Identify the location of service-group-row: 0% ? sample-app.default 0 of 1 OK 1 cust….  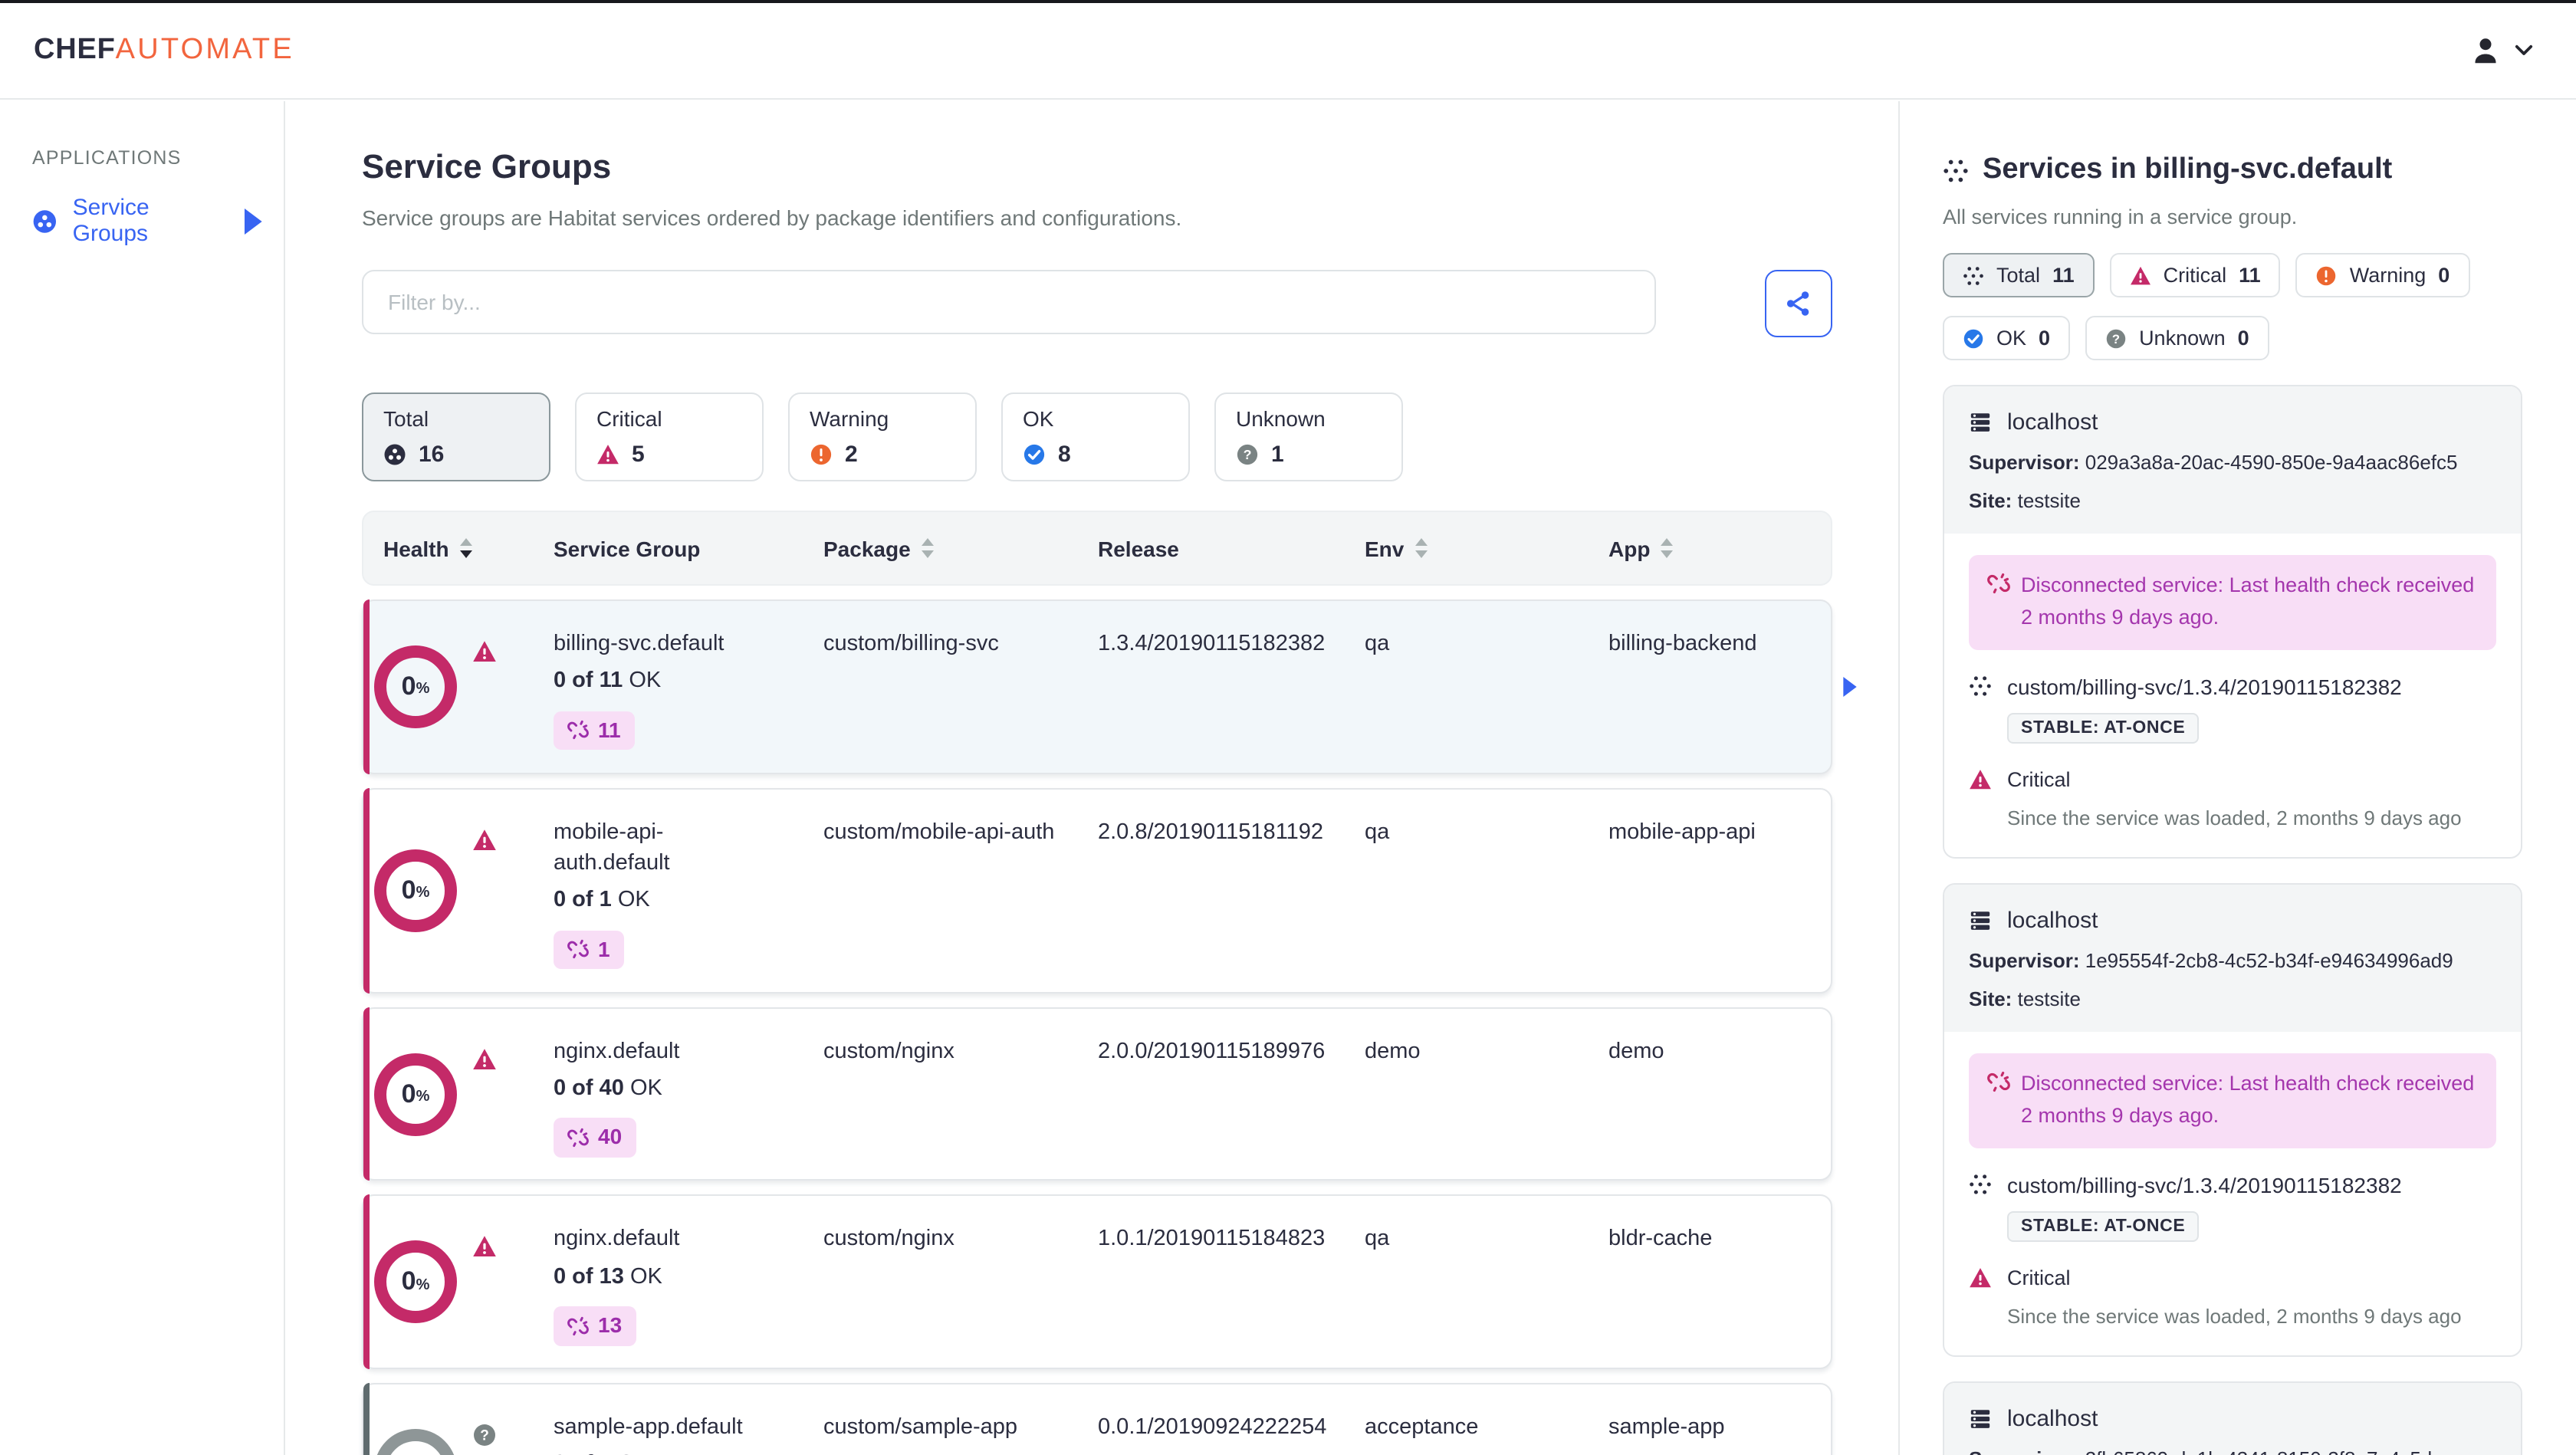
(1097, 1419).